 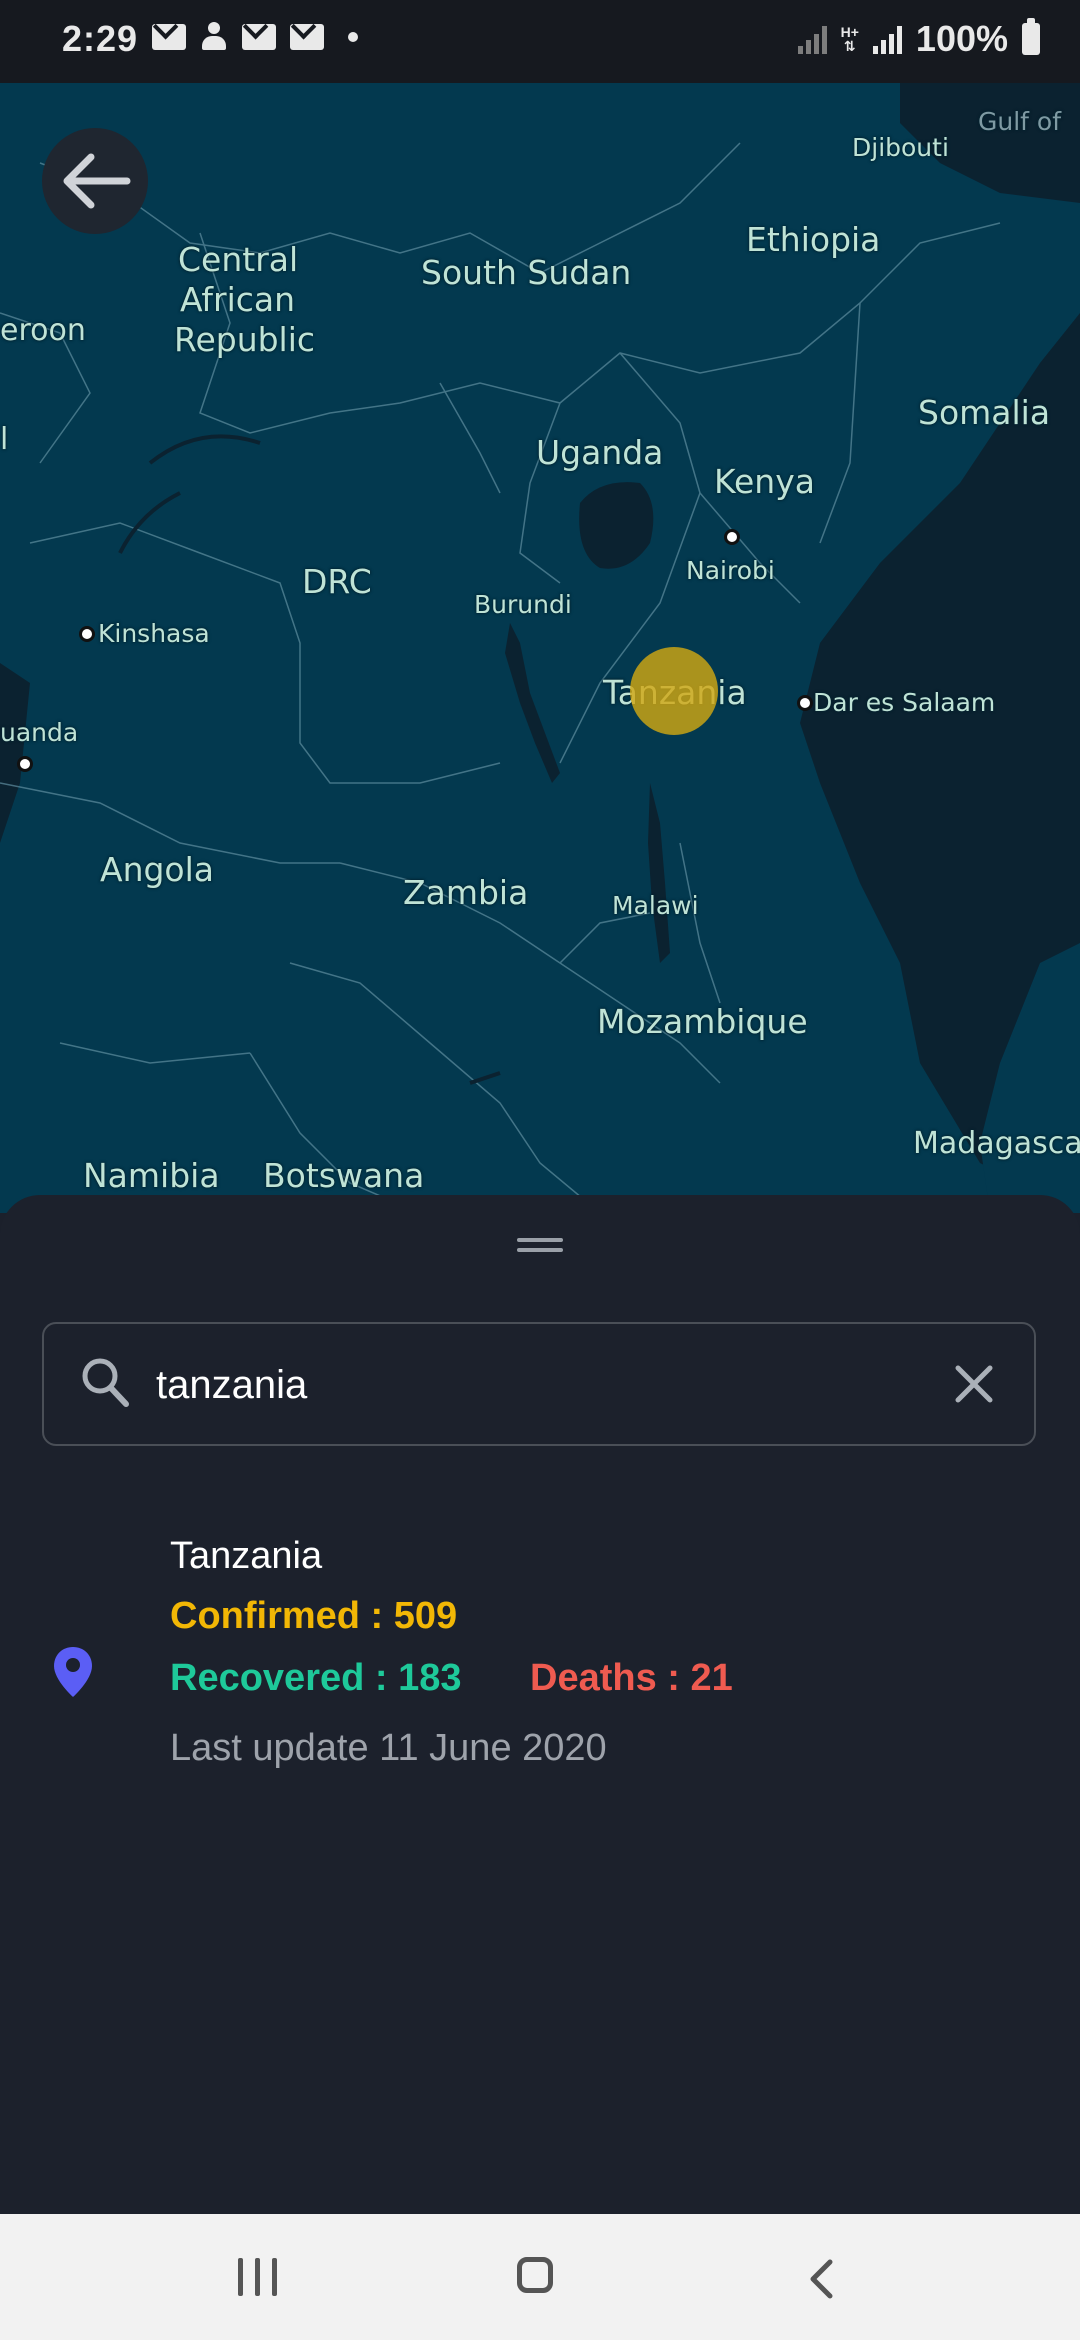 I want to click on search-box, so click(x=539, y=1384).